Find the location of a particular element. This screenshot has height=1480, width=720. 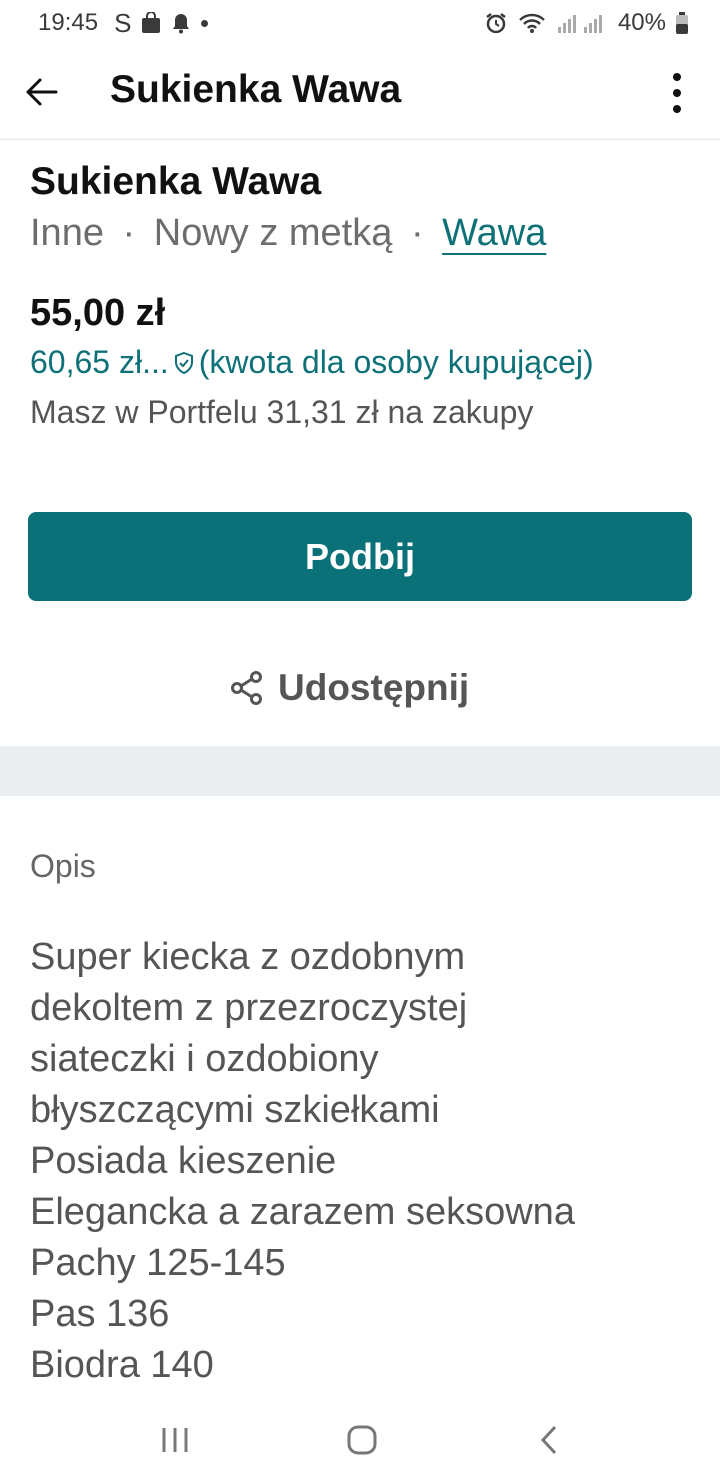

share-button: Udostępnij is located at coordinates (348, 688).